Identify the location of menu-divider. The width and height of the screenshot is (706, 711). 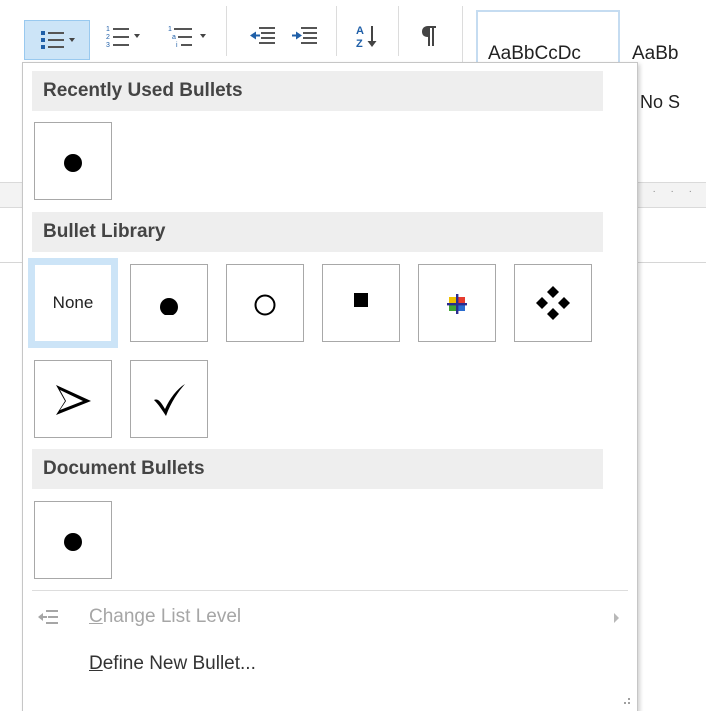
(330, 590).